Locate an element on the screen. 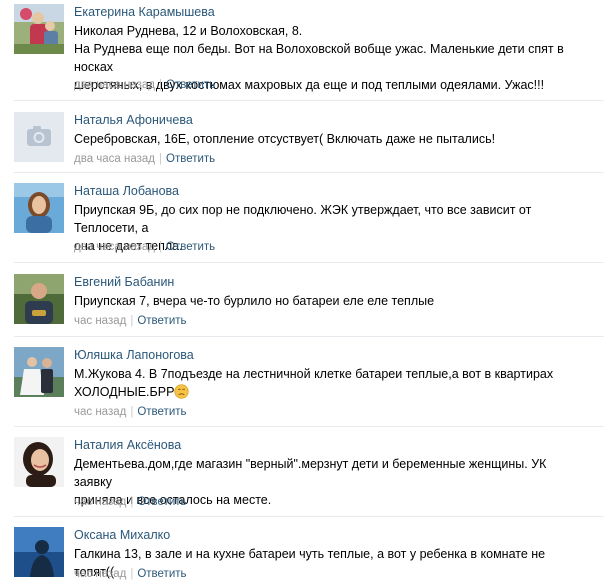 This screenshot has height=586, width=612. comment-author: Оксана Михалко is located at coordinates (122, 535).